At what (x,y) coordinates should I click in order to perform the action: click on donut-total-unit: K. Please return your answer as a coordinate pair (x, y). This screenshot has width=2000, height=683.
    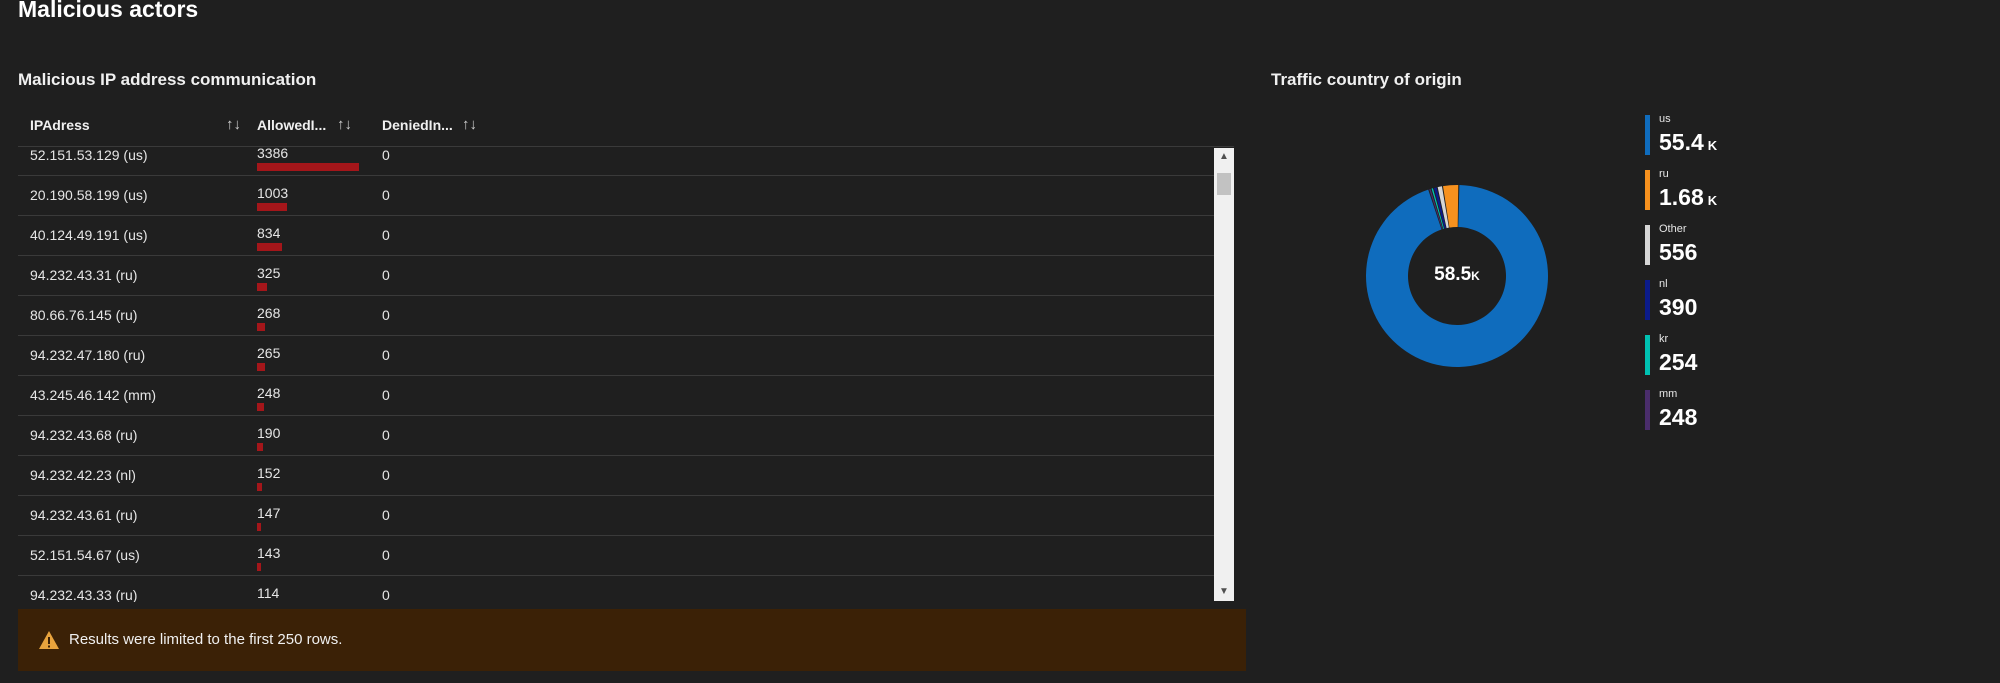
    Looking at the image, I should click on (1475, 276).